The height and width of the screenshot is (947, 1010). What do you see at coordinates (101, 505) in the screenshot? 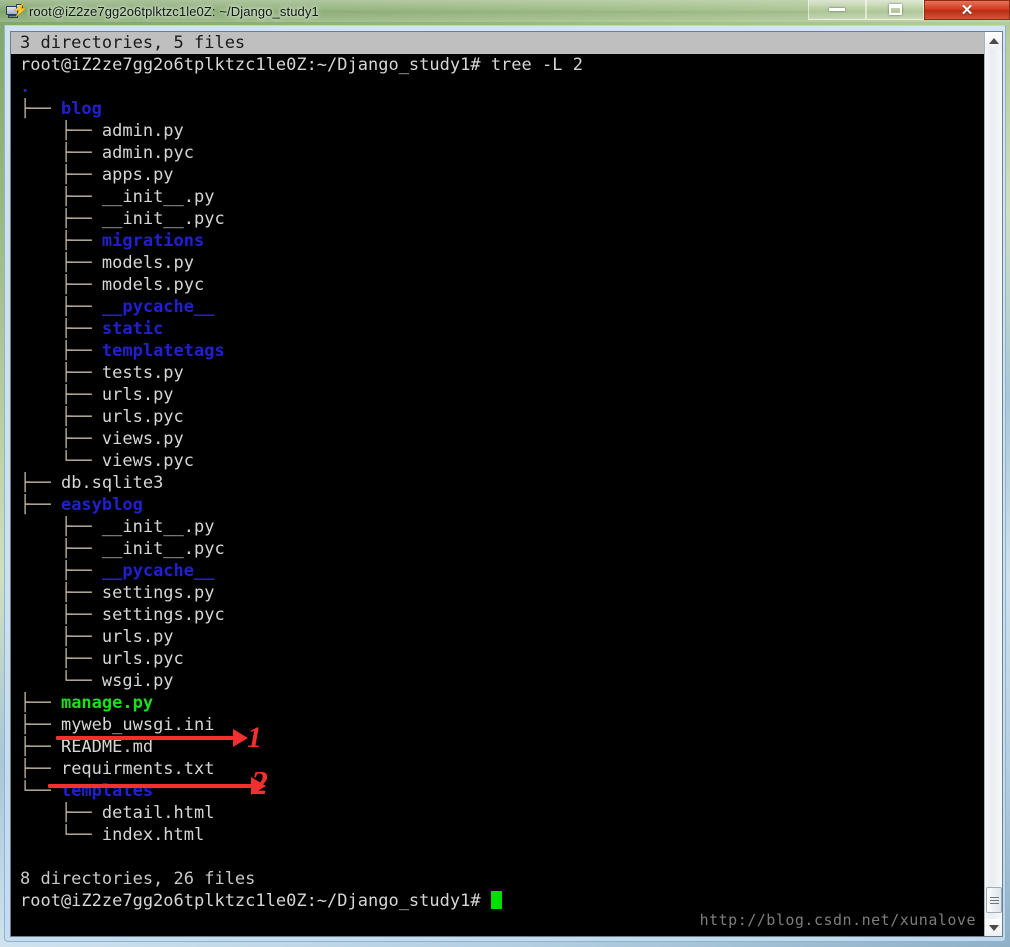
I see `tree-entry-name: easyblog` at bounding box center [101, 505].